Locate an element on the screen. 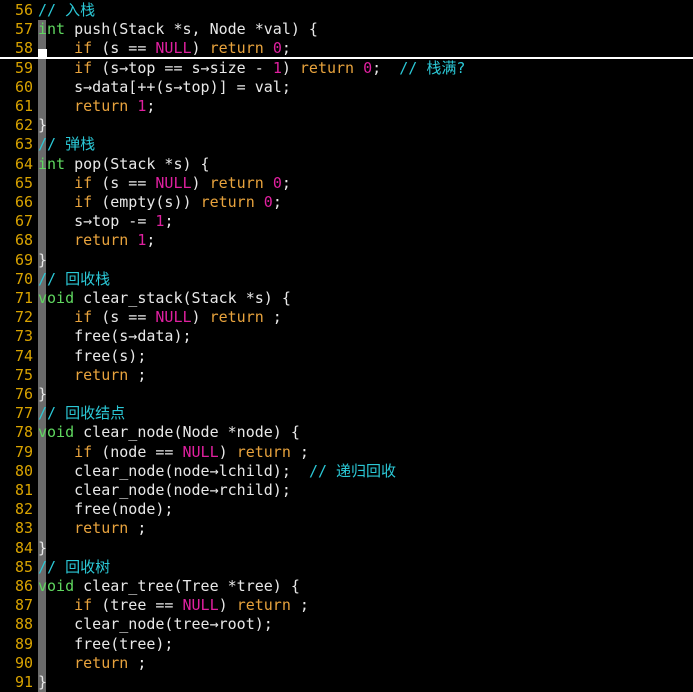 The height and width of the screenshot is (692, 693). token-kw: void is located at coordinates (56, 586).